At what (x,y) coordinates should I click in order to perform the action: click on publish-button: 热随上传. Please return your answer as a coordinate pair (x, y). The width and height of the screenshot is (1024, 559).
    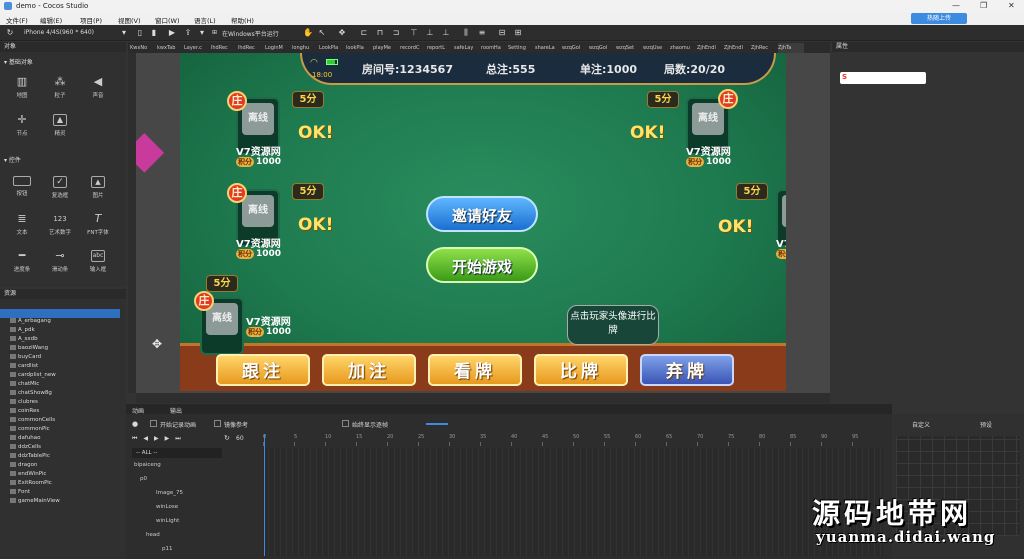
    Looking at the image, I should click on (939, 18).